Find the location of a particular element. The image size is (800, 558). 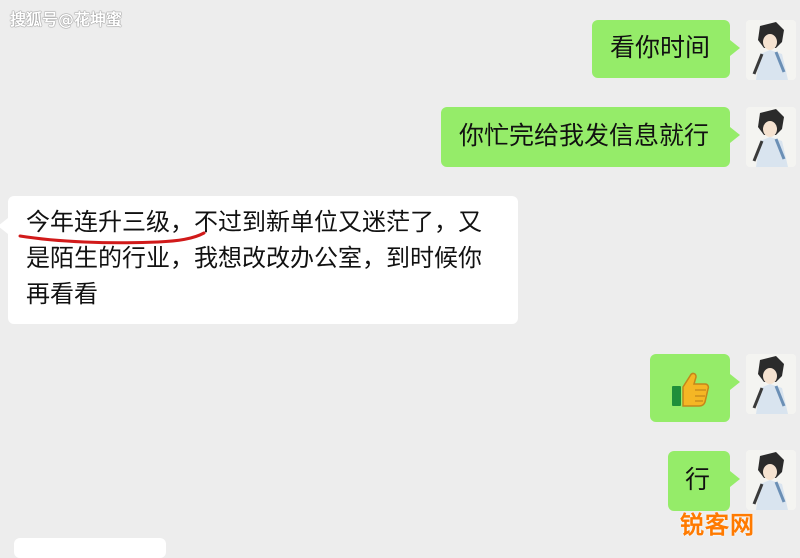

message-text: 行 is located at coordinates (698, 479).